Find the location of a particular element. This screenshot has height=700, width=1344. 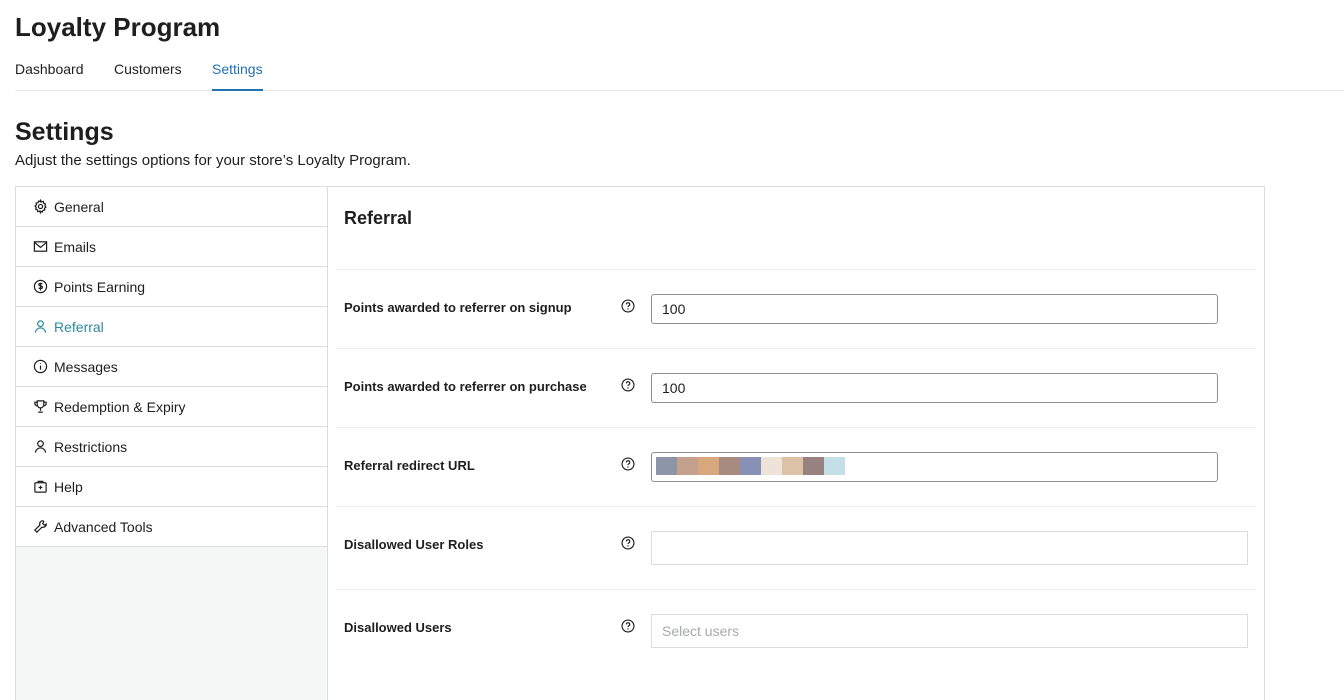

signup-points-input is located at coordinates (934, 309).